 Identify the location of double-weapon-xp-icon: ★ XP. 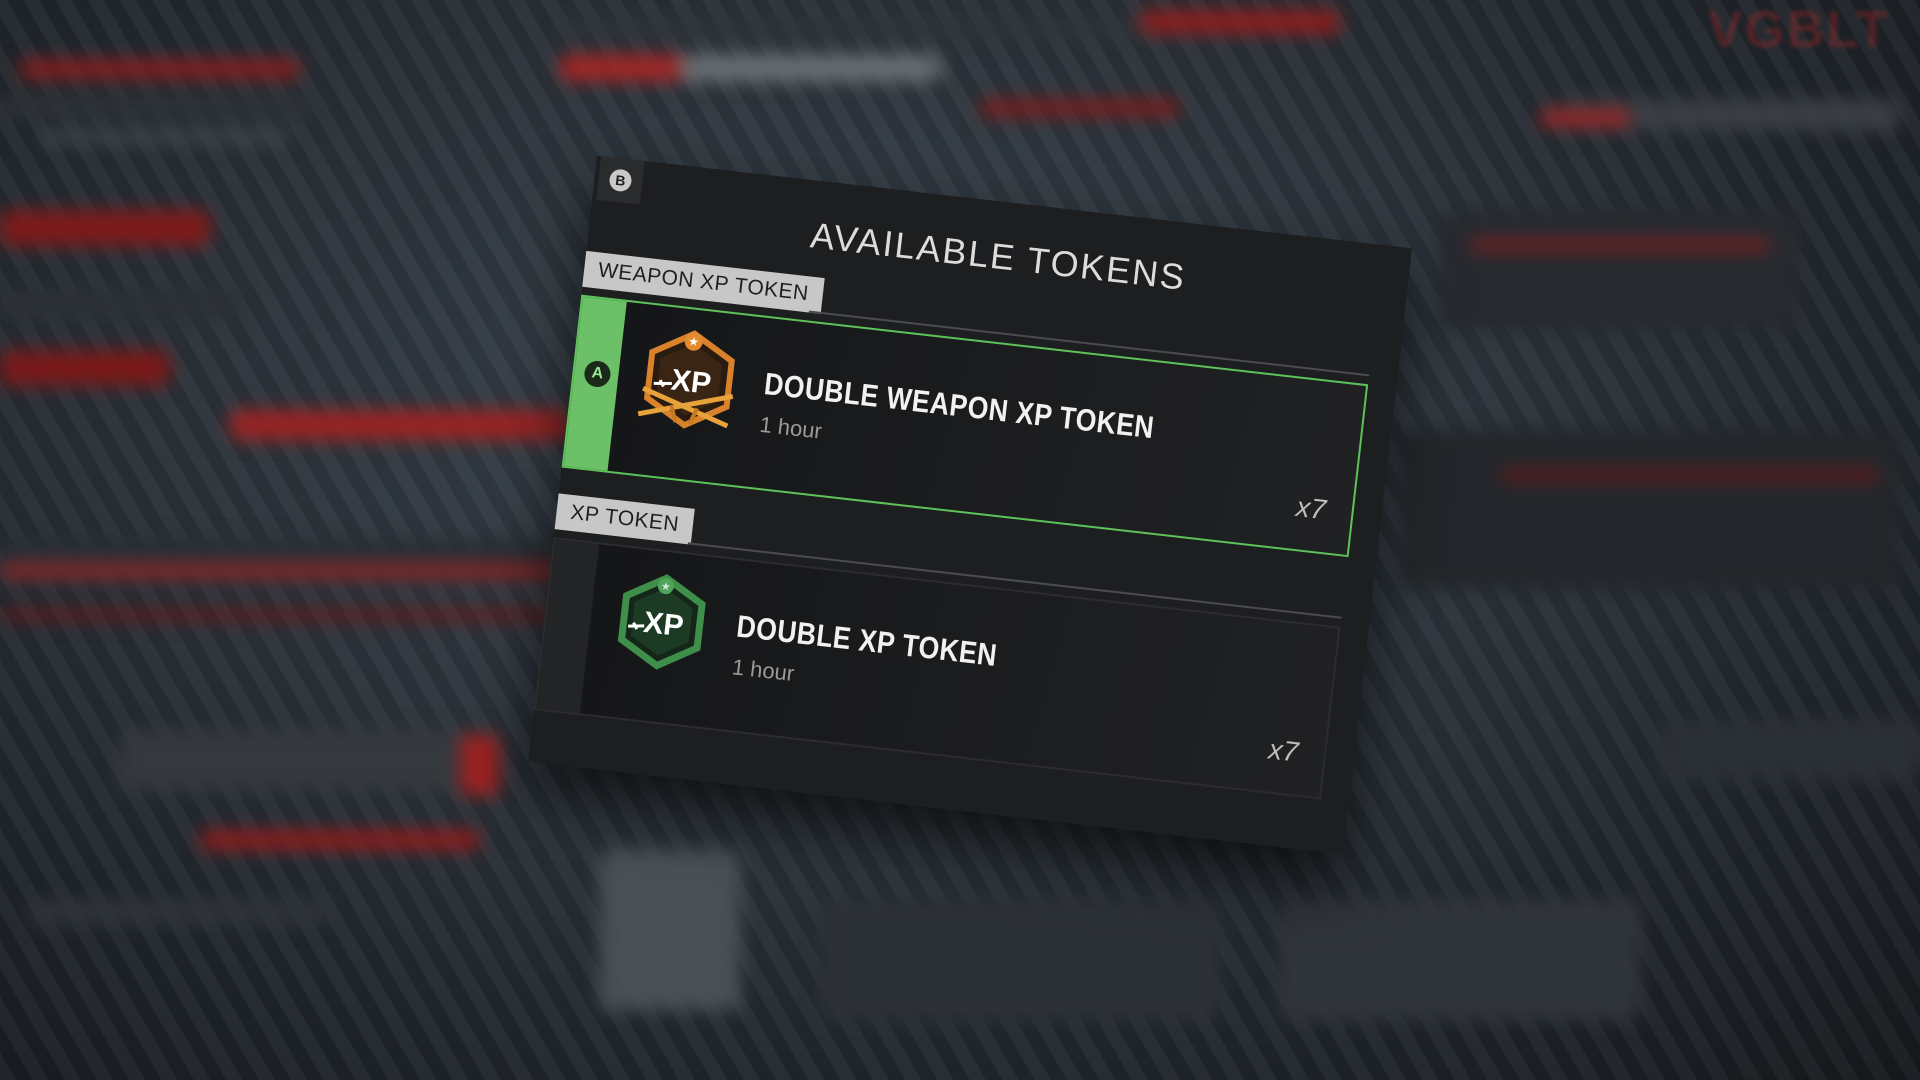
(689, 383).